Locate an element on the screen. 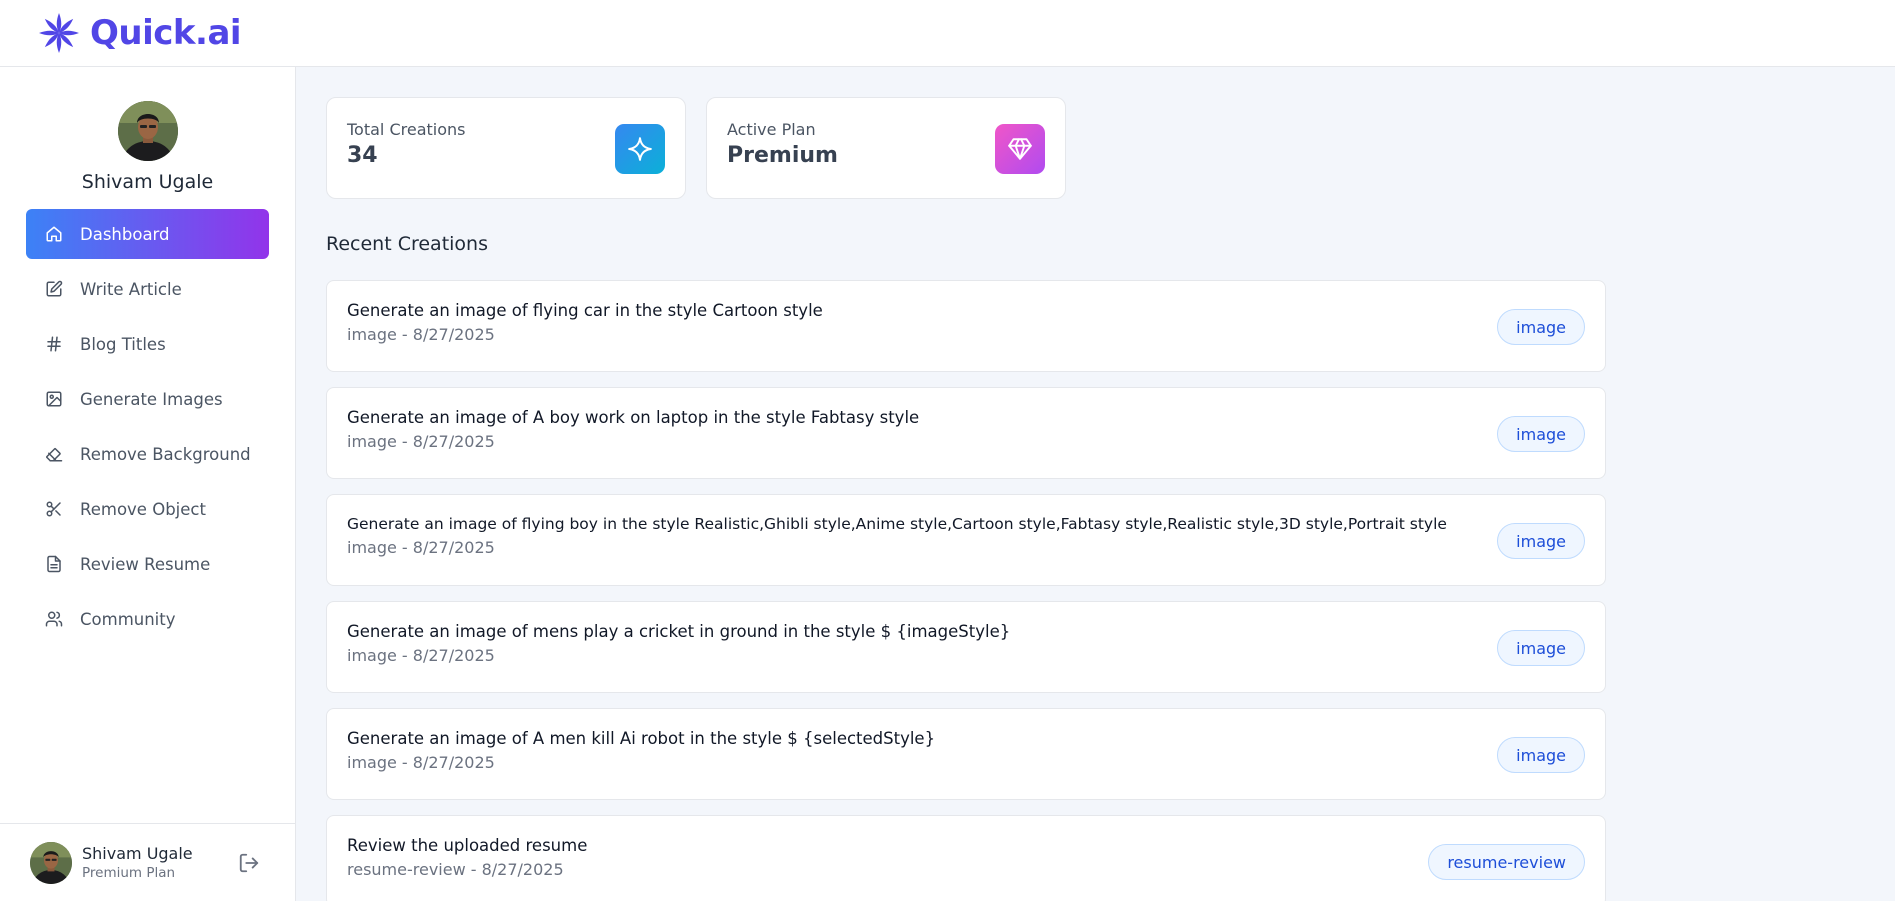 The image size is (1895, 901). sidebar-item-review-resume: Review Resume is located at coordinates (147, 564).